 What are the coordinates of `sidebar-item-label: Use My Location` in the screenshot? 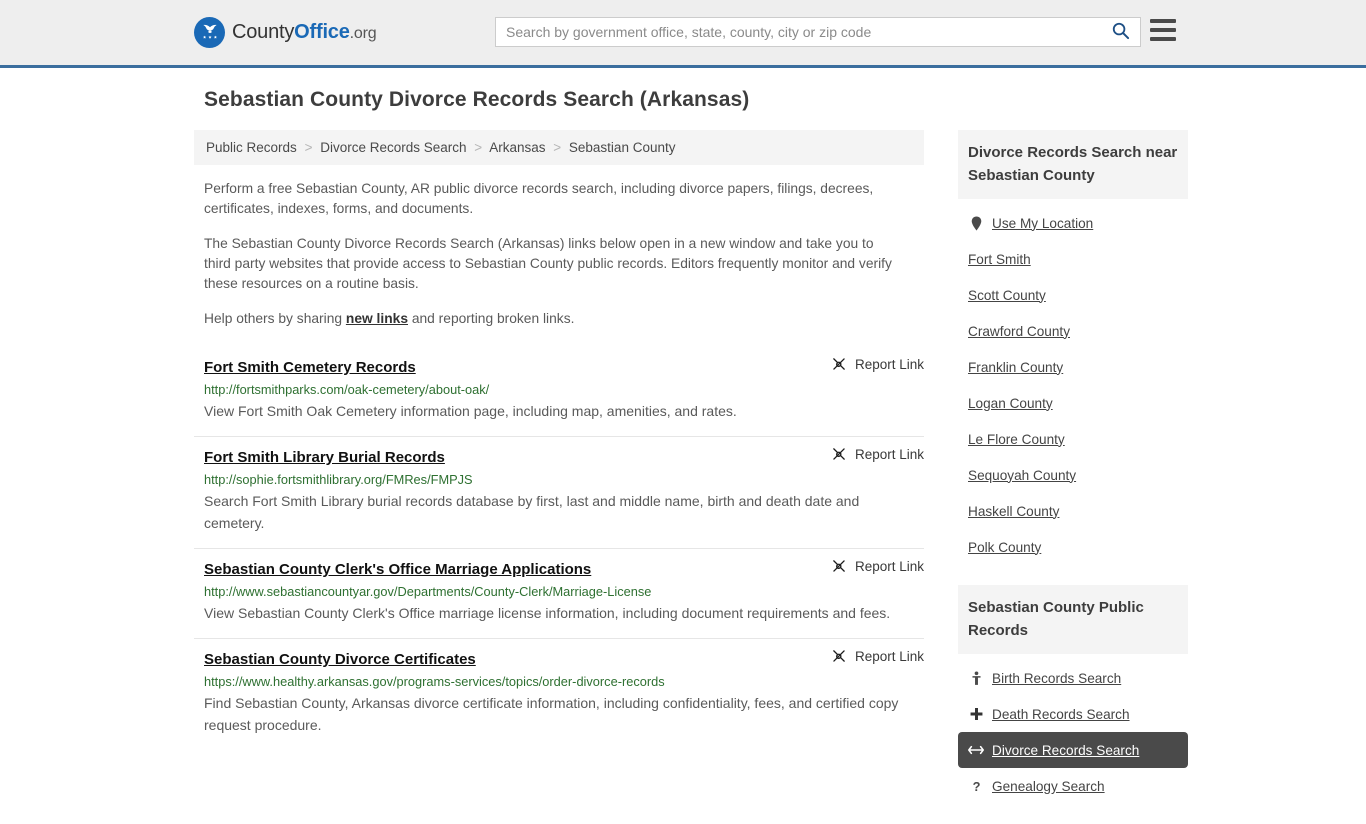 It's located at (1043, 223).